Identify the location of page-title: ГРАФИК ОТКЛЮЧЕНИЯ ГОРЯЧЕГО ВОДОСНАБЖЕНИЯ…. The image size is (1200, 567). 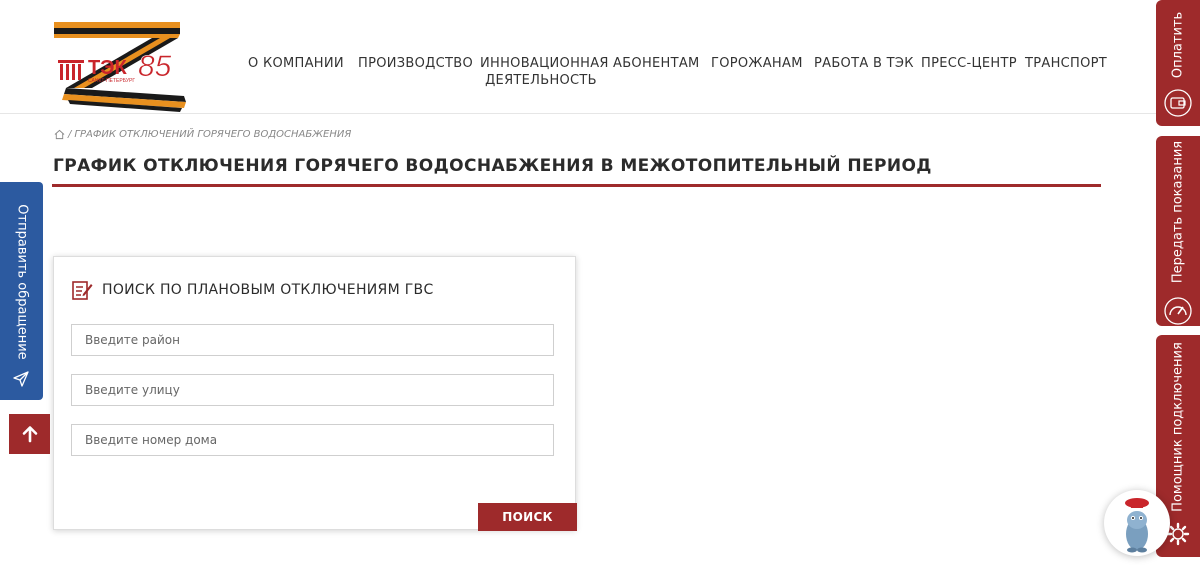
(492, 166).